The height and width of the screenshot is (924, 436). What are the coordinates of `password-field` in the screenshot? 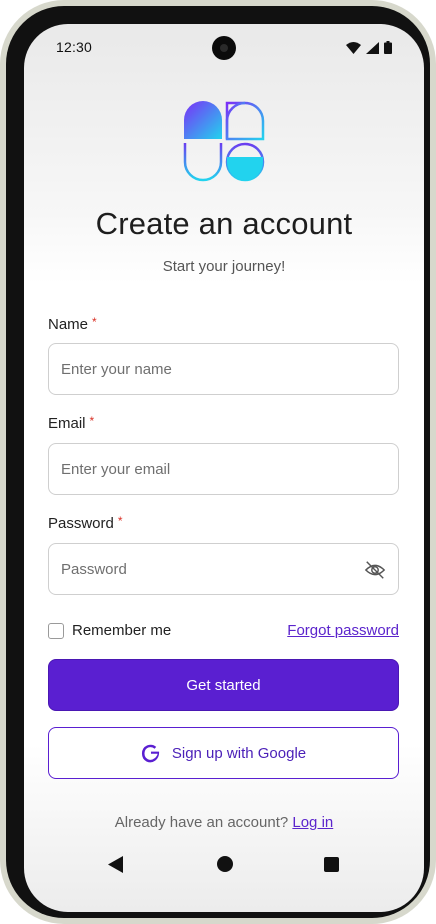 It's located at (223, 569).